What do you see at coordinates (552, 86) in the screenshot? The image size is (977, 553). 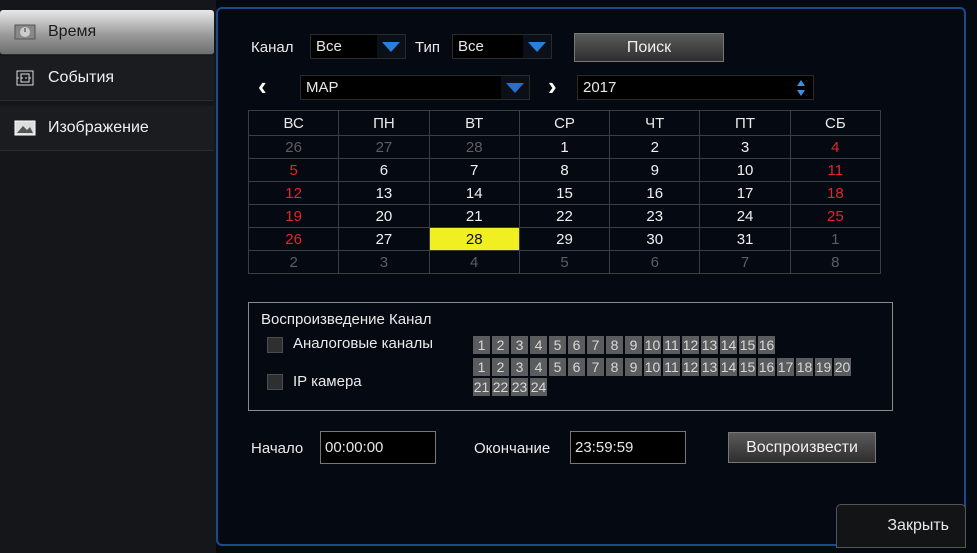 I see `next-month-icon: ›` at bounding box center [552, 86].